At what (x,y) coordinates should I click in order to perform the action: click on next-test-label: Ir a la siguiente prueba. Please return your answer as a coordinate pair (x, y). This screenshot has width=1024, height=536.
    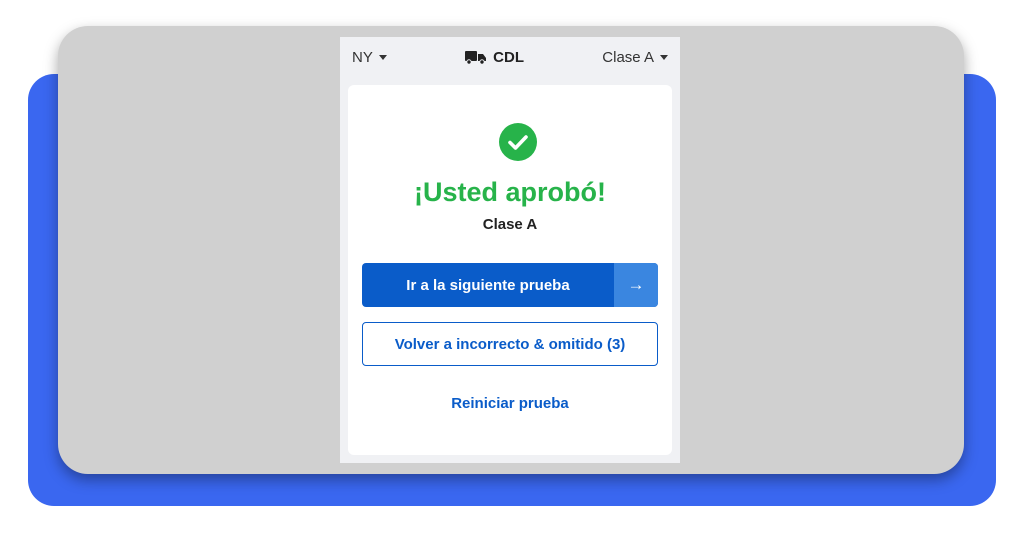
    Looking at the image, I should click on (488, 285).